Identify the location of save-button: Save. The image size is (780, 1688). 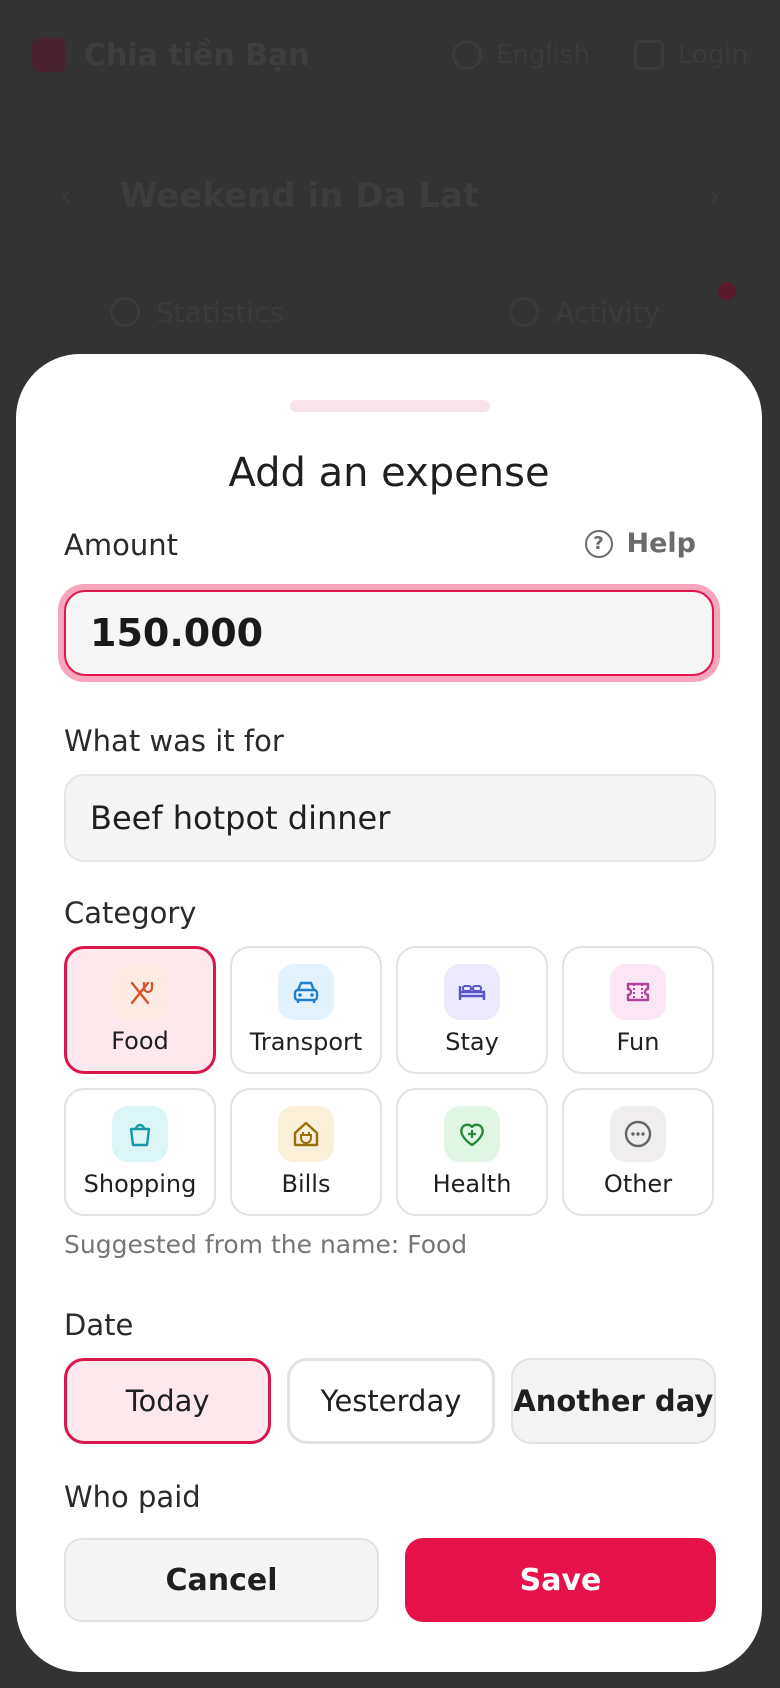
(560, 1580).